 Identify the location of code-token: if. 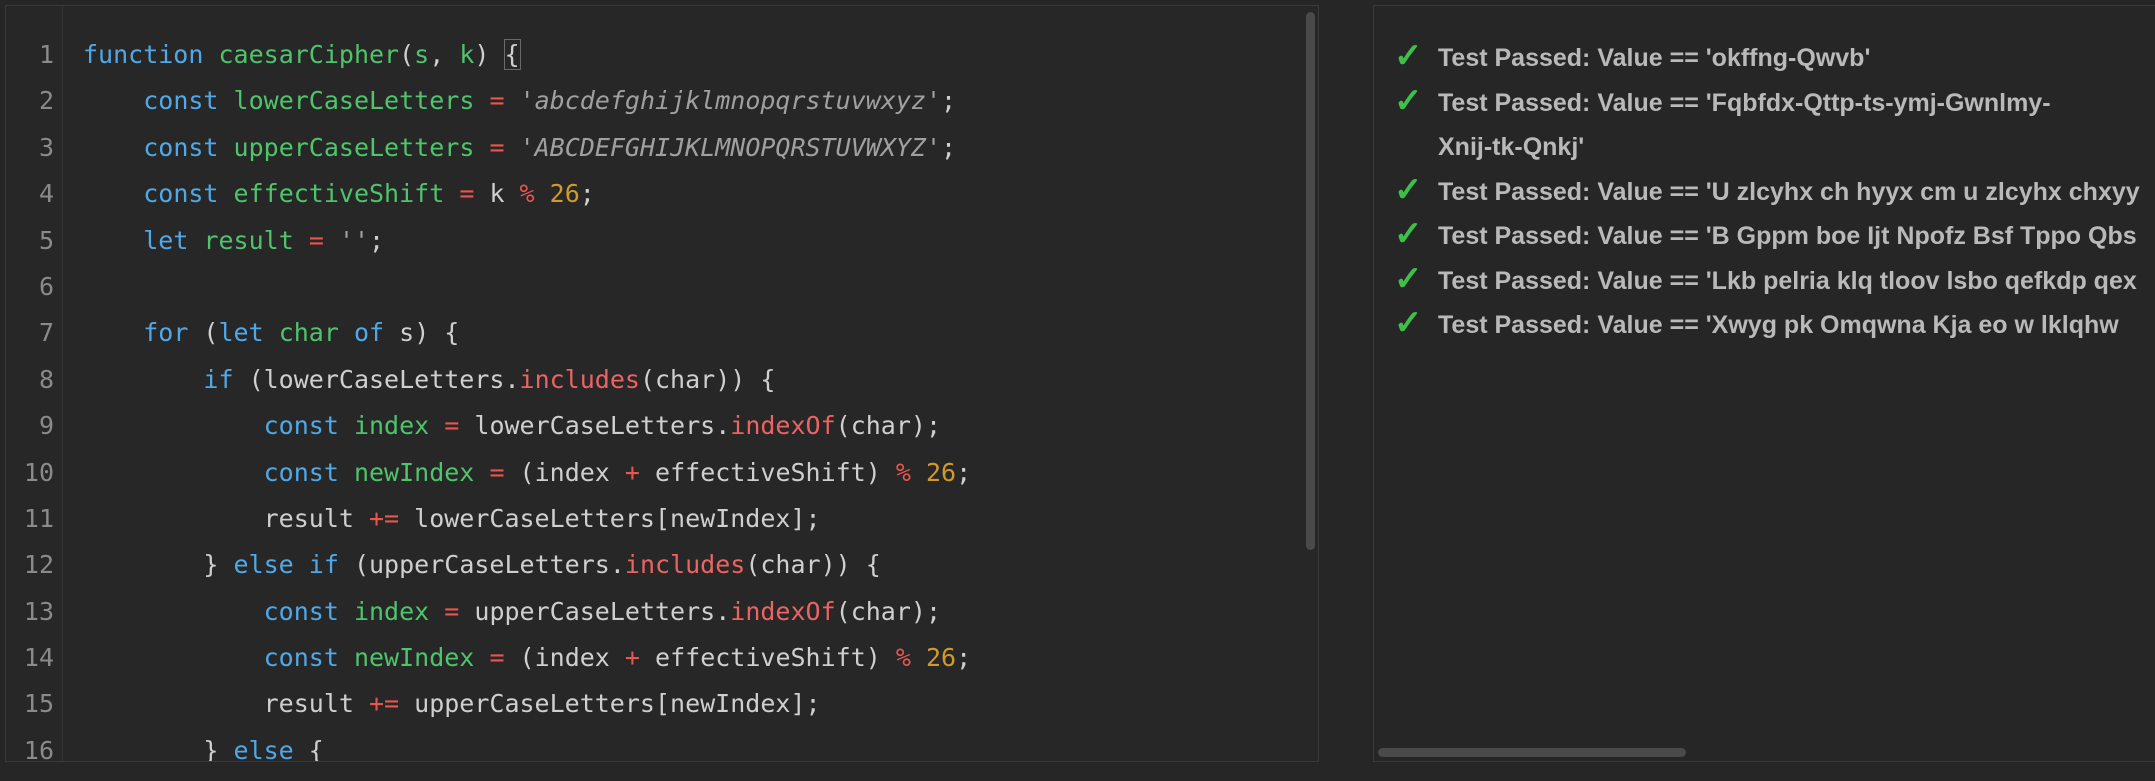
(218, 379).